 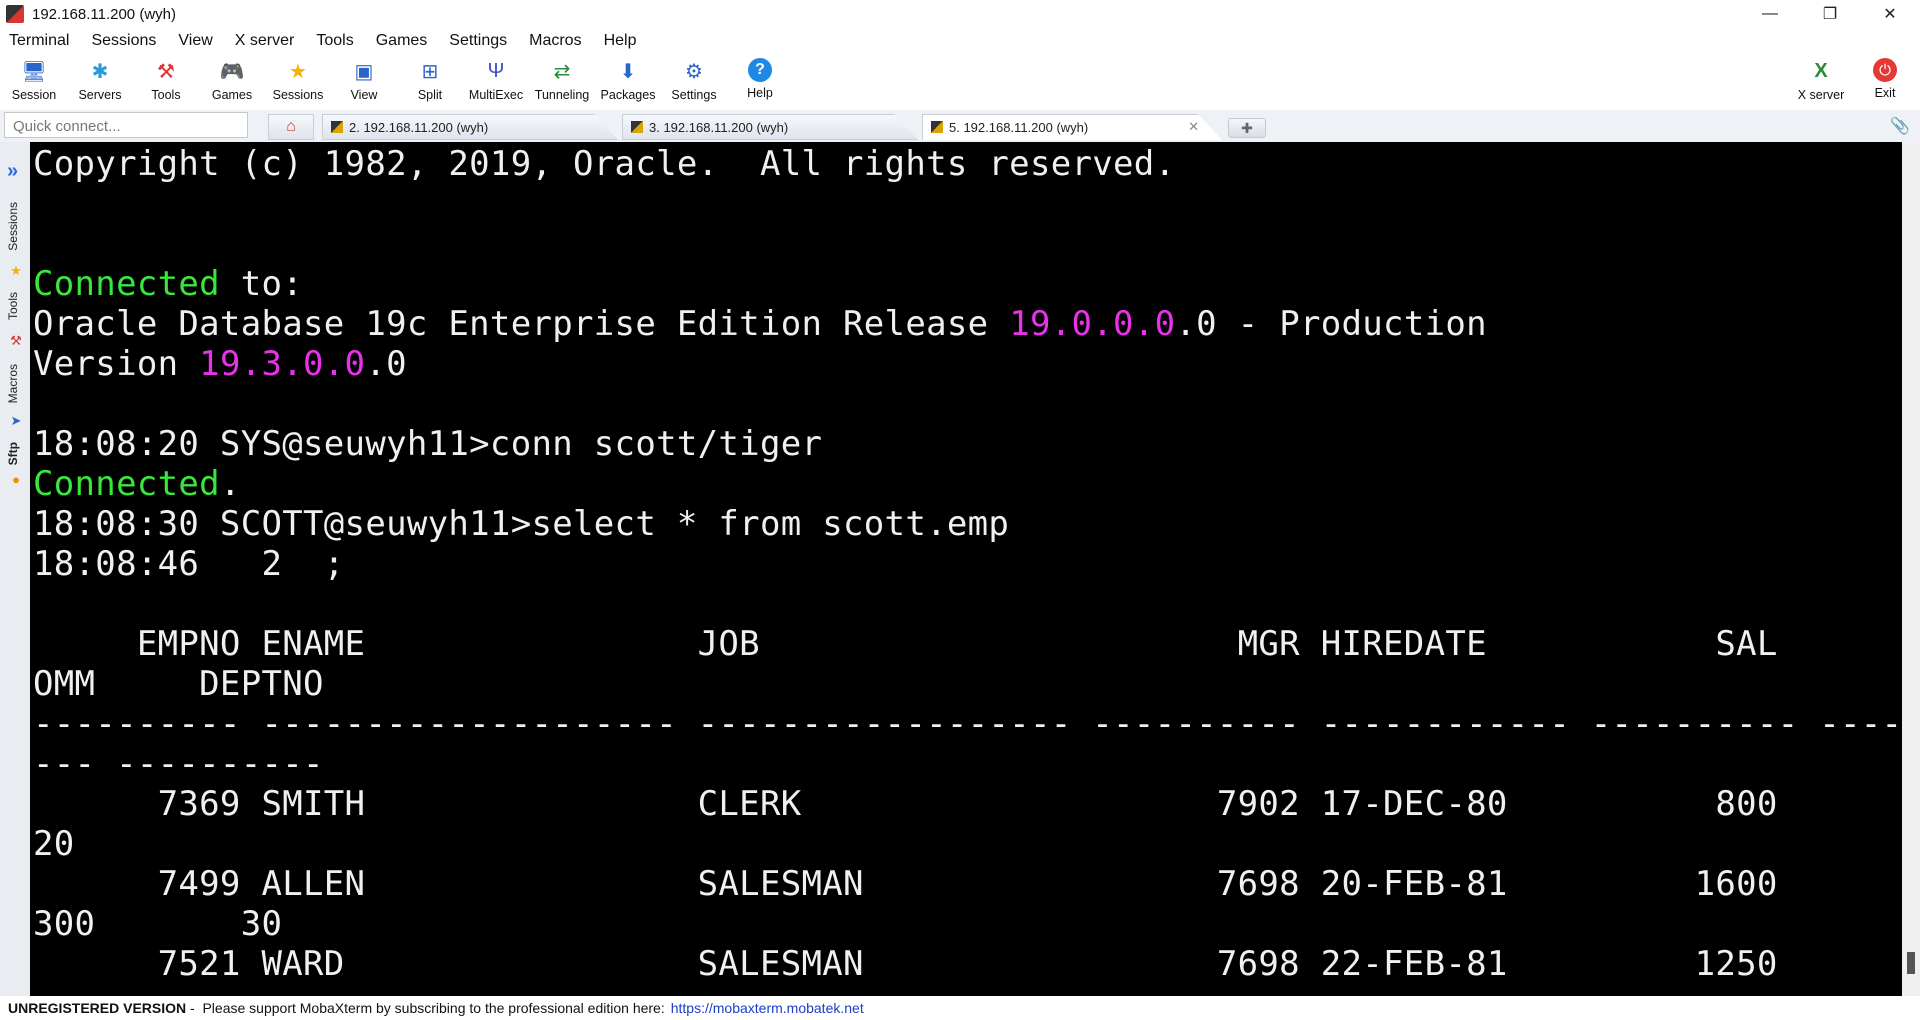 What do you see at coordinates (1019, 127) in the screenshot?
I see `tab-label: 5. 192.168.11.200 (wyh)` at bounding box center [1019, 127].